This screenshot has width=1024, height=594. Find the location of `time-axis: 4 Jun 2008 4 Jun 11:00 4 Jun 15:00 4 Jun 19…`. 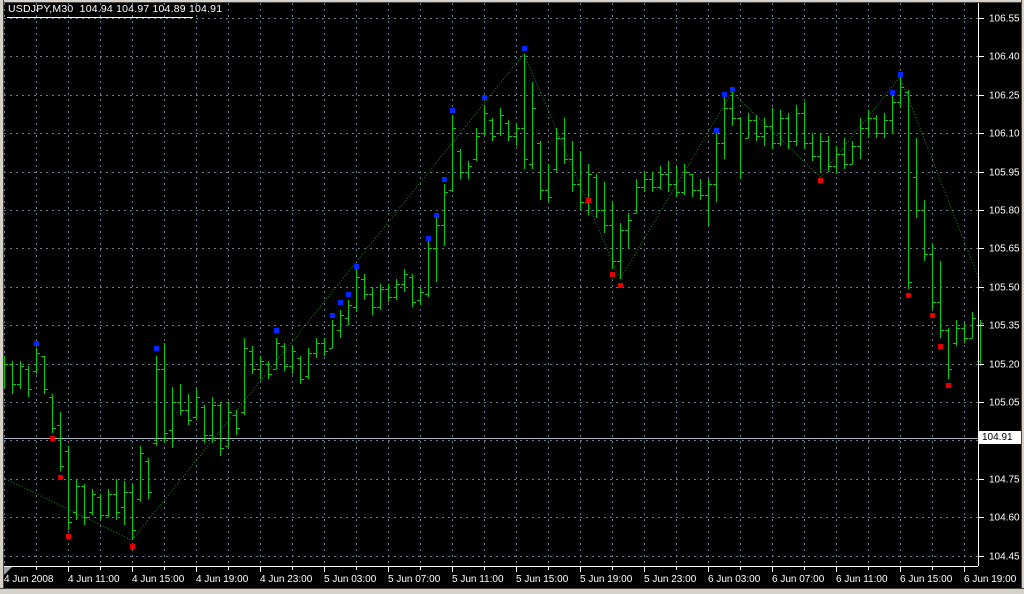

time-axis: 4 Jun 2008 4 Jun 11:00 4 Jun 15:00 4 Jun 19… is located at coordinates (510, 576).